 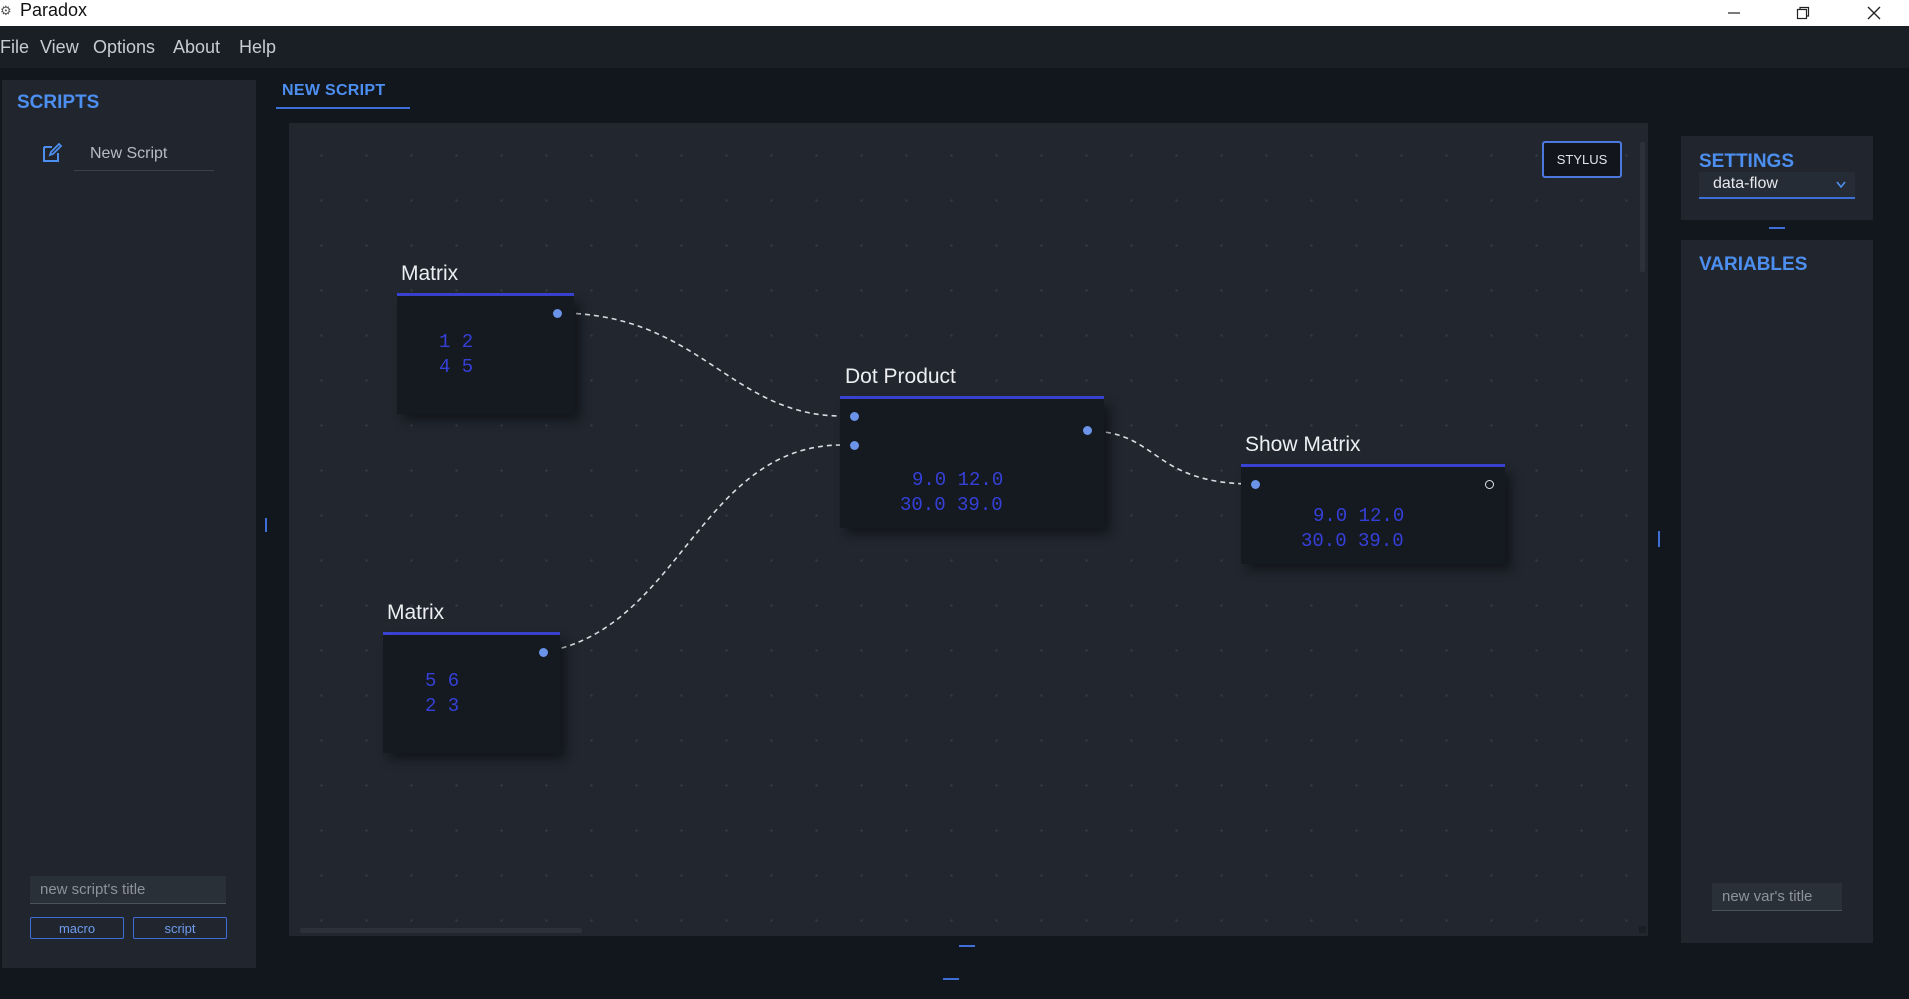 What do you see at coordinates (1745, 183) in the screenshot?
I see `flow-mode-value: data-flow` at bounding box center [1745, 183].